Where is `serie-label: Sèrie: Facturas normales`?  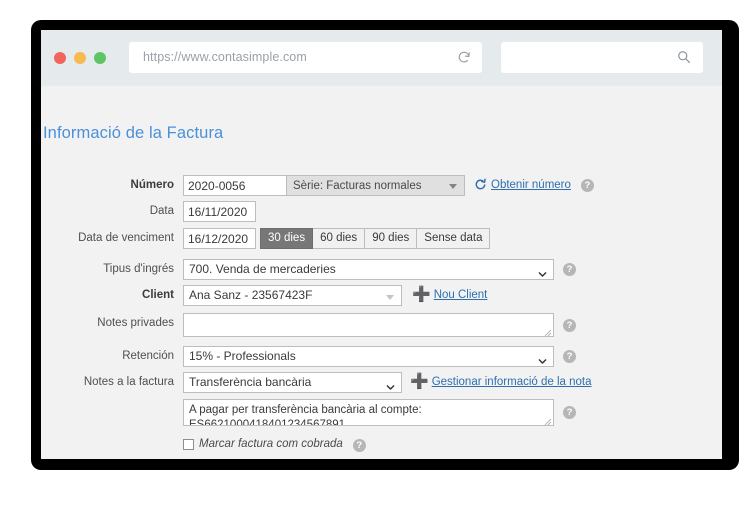 serie-label: Sèrie: Facturas normales is located at coordinates (357, 185).